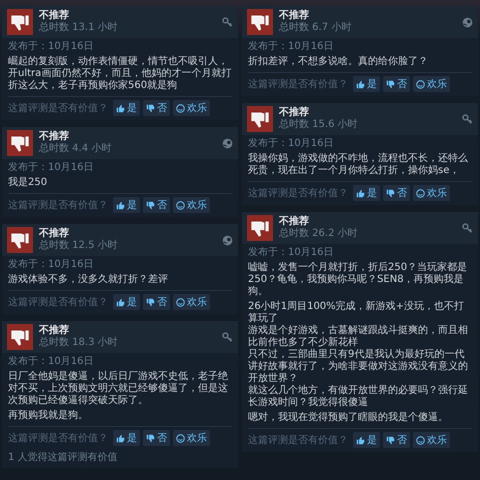 The width and height of the screenshot is (480, 480). Describe the element at coordinates (358, 336) in the screenshot. I see `review-text: 游戏是个好游戏，古墓解谜跟战斗挺爽的，而且相比前作也多了不少新花样` at that location.